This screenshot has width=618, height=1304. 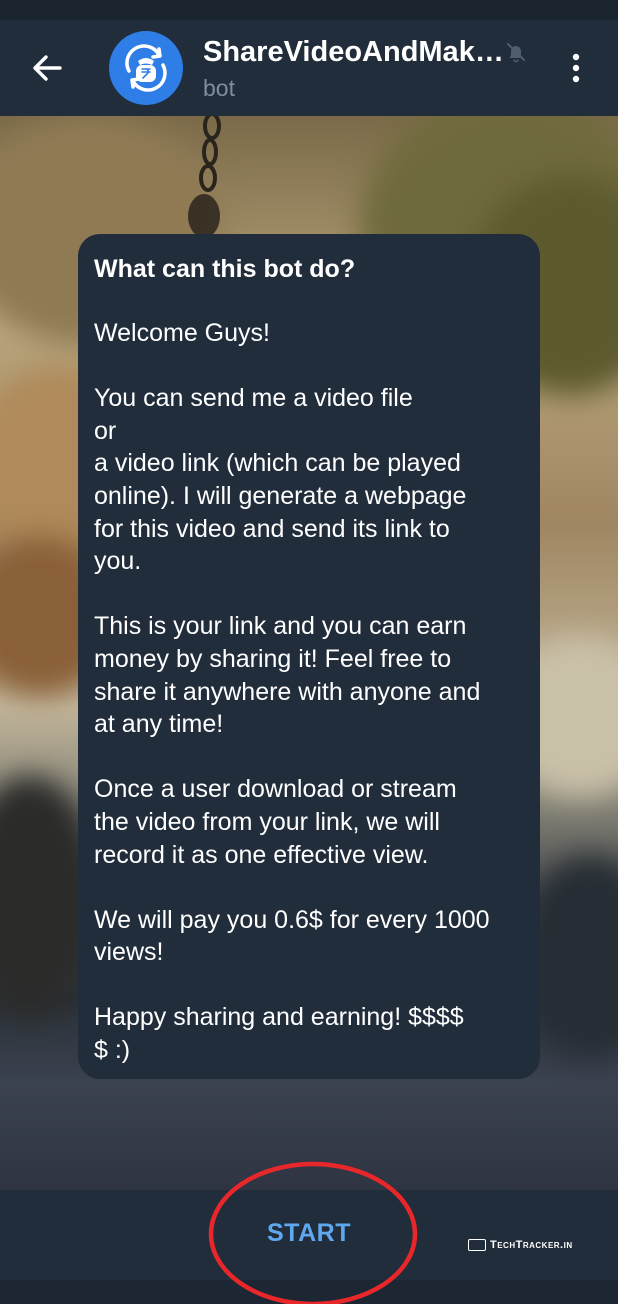 I want to click on more-options-button, so click(x=576, y=68).